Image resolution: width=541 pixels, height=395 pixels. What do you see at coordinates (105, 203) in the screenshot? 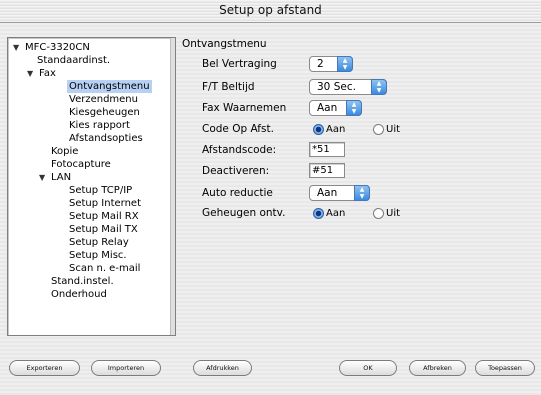
I see `tree-item-label: Setup Internet` at bounding box center [105, 203].